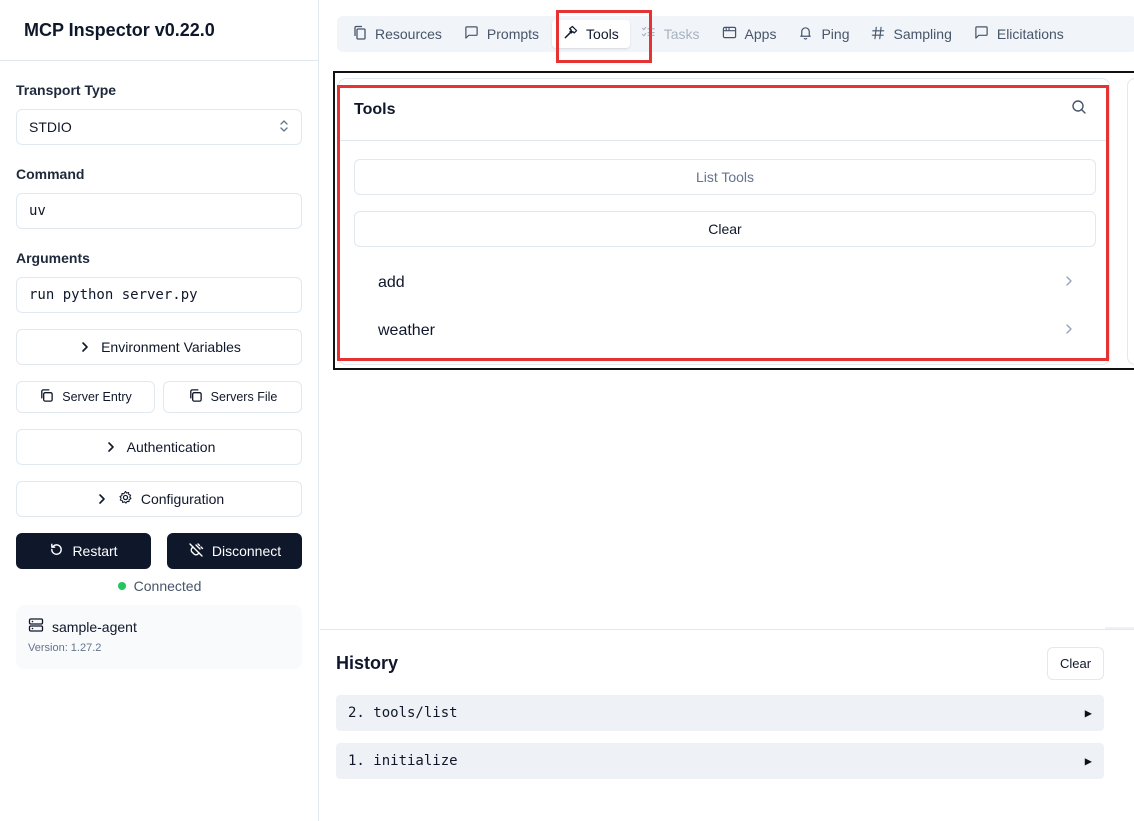  I want to click on tab-label: Apps, so click(760, 34).